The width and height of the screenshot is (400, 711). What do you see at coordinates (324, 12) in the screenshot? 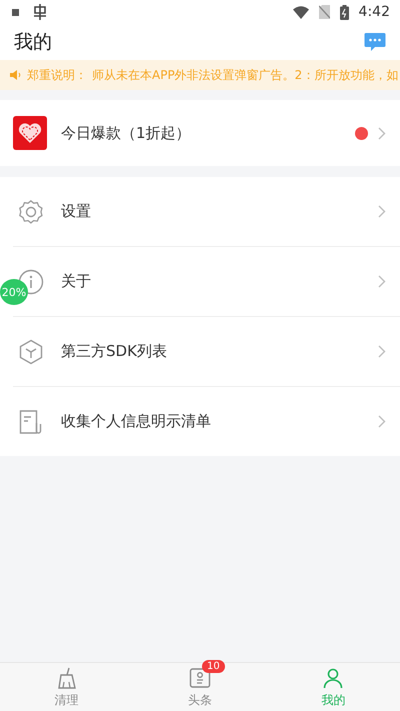
I see `no-sim-icon` at bounding box center [324, 12].